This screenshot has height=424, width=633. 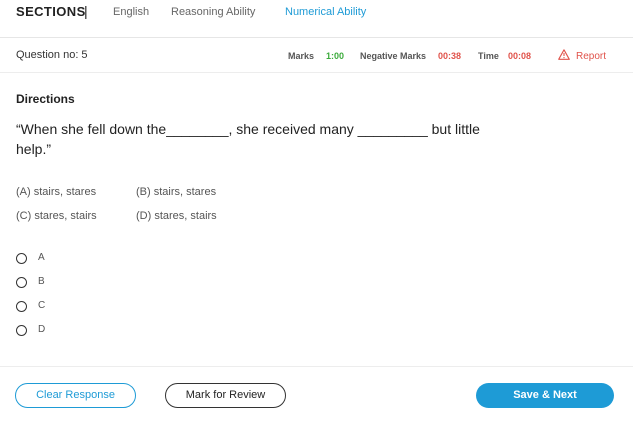 What do you see at coordinates (488, 56) in the screenshot?
I see `time-label: Time` at bounding box center [488, 56].